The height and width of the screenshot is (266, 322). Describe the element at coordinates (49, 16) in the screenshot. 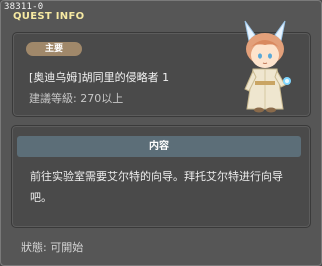

I see `window-title: QUEST INFO` at that location.